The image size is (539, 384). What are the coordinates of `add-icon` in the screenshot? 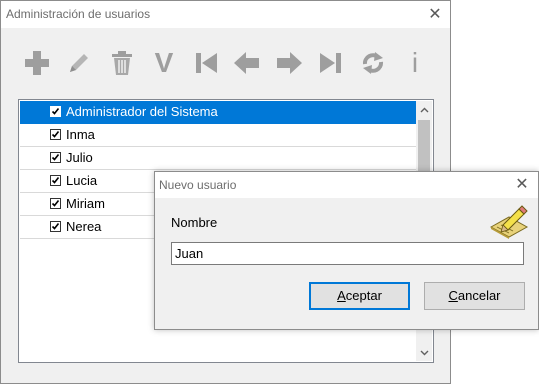 It's located at (37, 63).